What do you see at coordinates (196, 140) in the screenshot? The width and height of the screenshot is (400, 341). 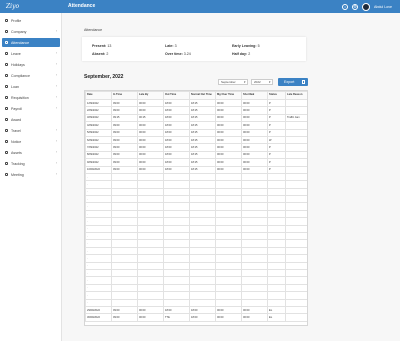 I see `table-row: 6/09/2022 09:00 00:00 18:00 18:15 00:00 00:00 W` at bounding box center [196, 140].